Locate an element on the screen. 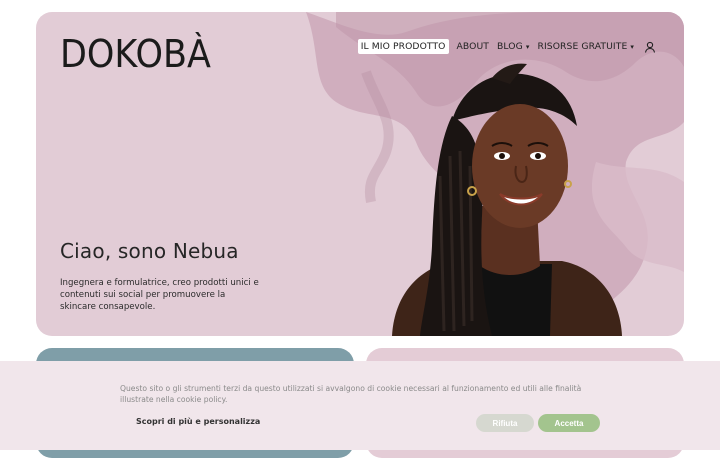 The image size is (720, 458). brand-logo: DOKOBÀ is located at coordinates (135, 54).